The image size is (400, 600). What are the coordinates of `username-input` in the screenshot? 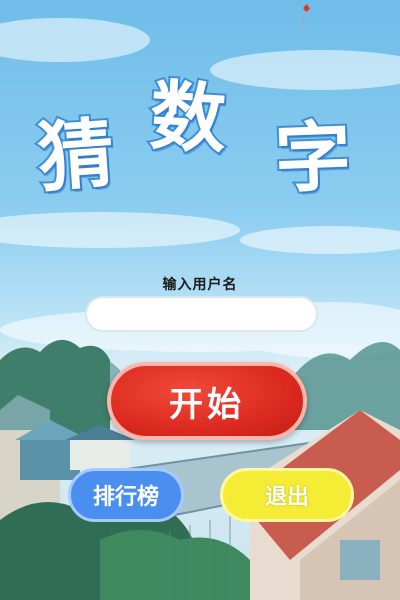 It's located at (201, 314).